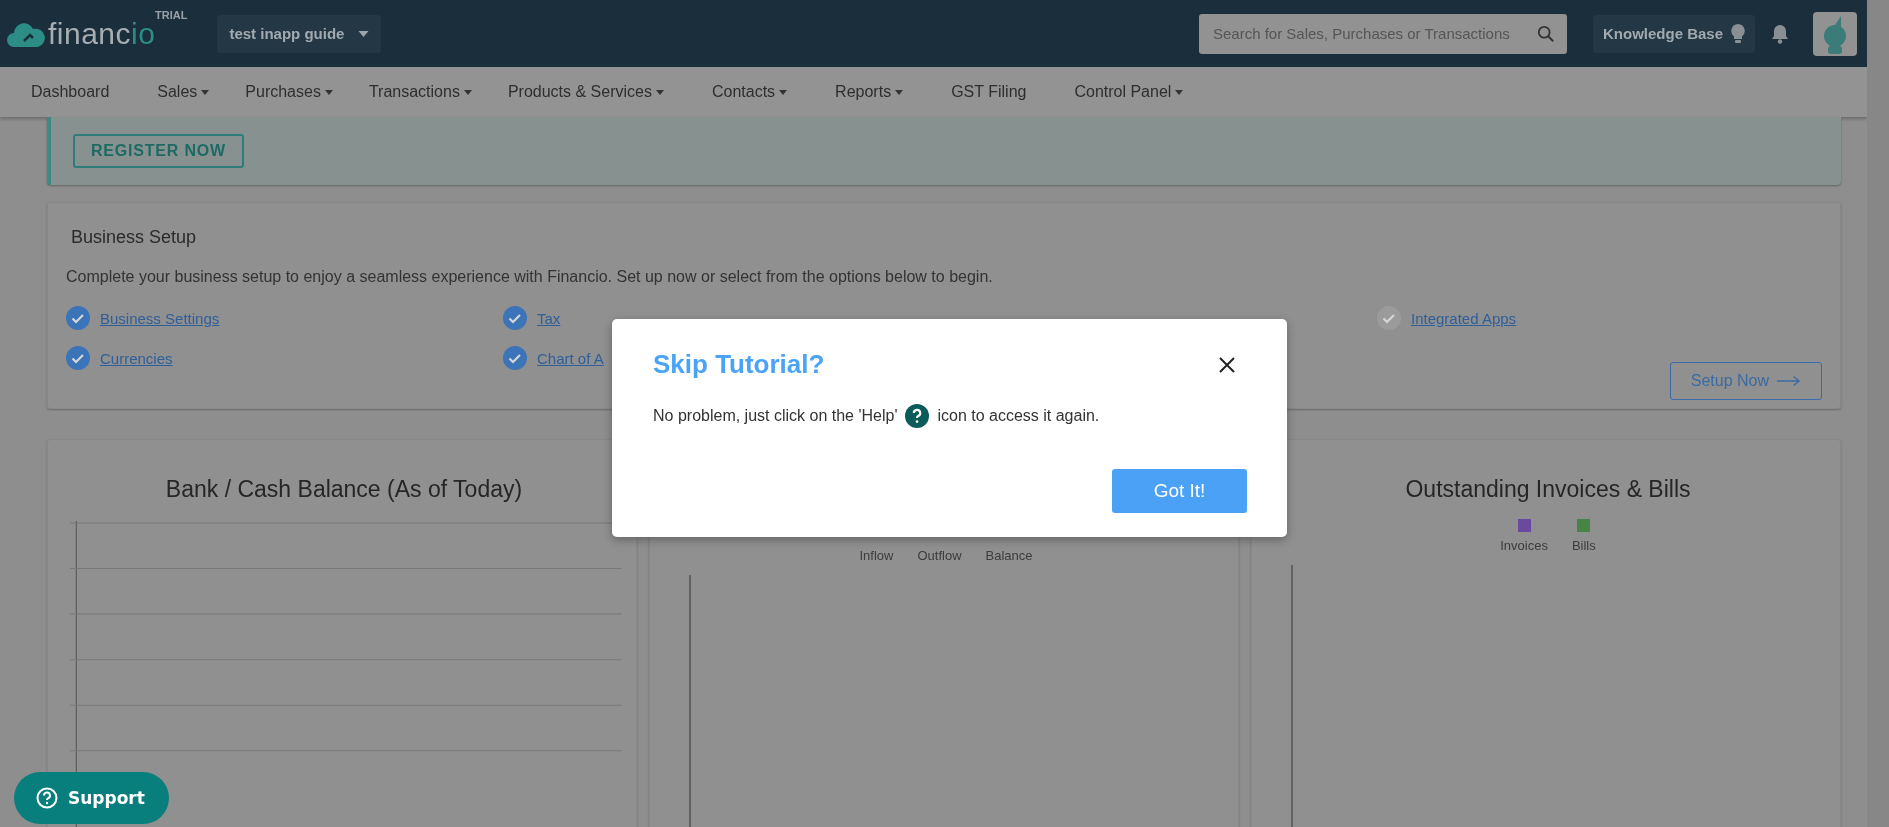  What do you see at coordinates (1524, 545) in the screenshot?
I see `legend-label: Invoices` at bounding box center [1524, 545].